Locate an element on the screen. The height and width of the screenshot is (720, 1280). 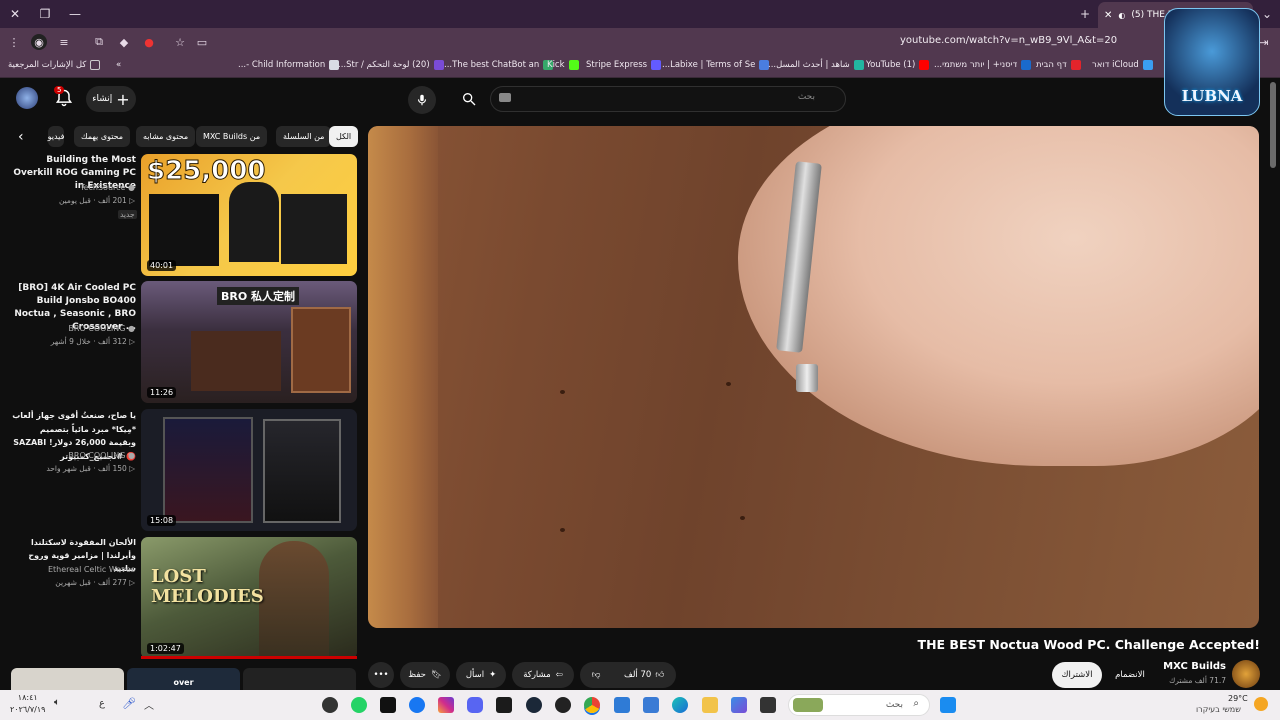
file-explorer-icon is located at coordinates (710, 705).